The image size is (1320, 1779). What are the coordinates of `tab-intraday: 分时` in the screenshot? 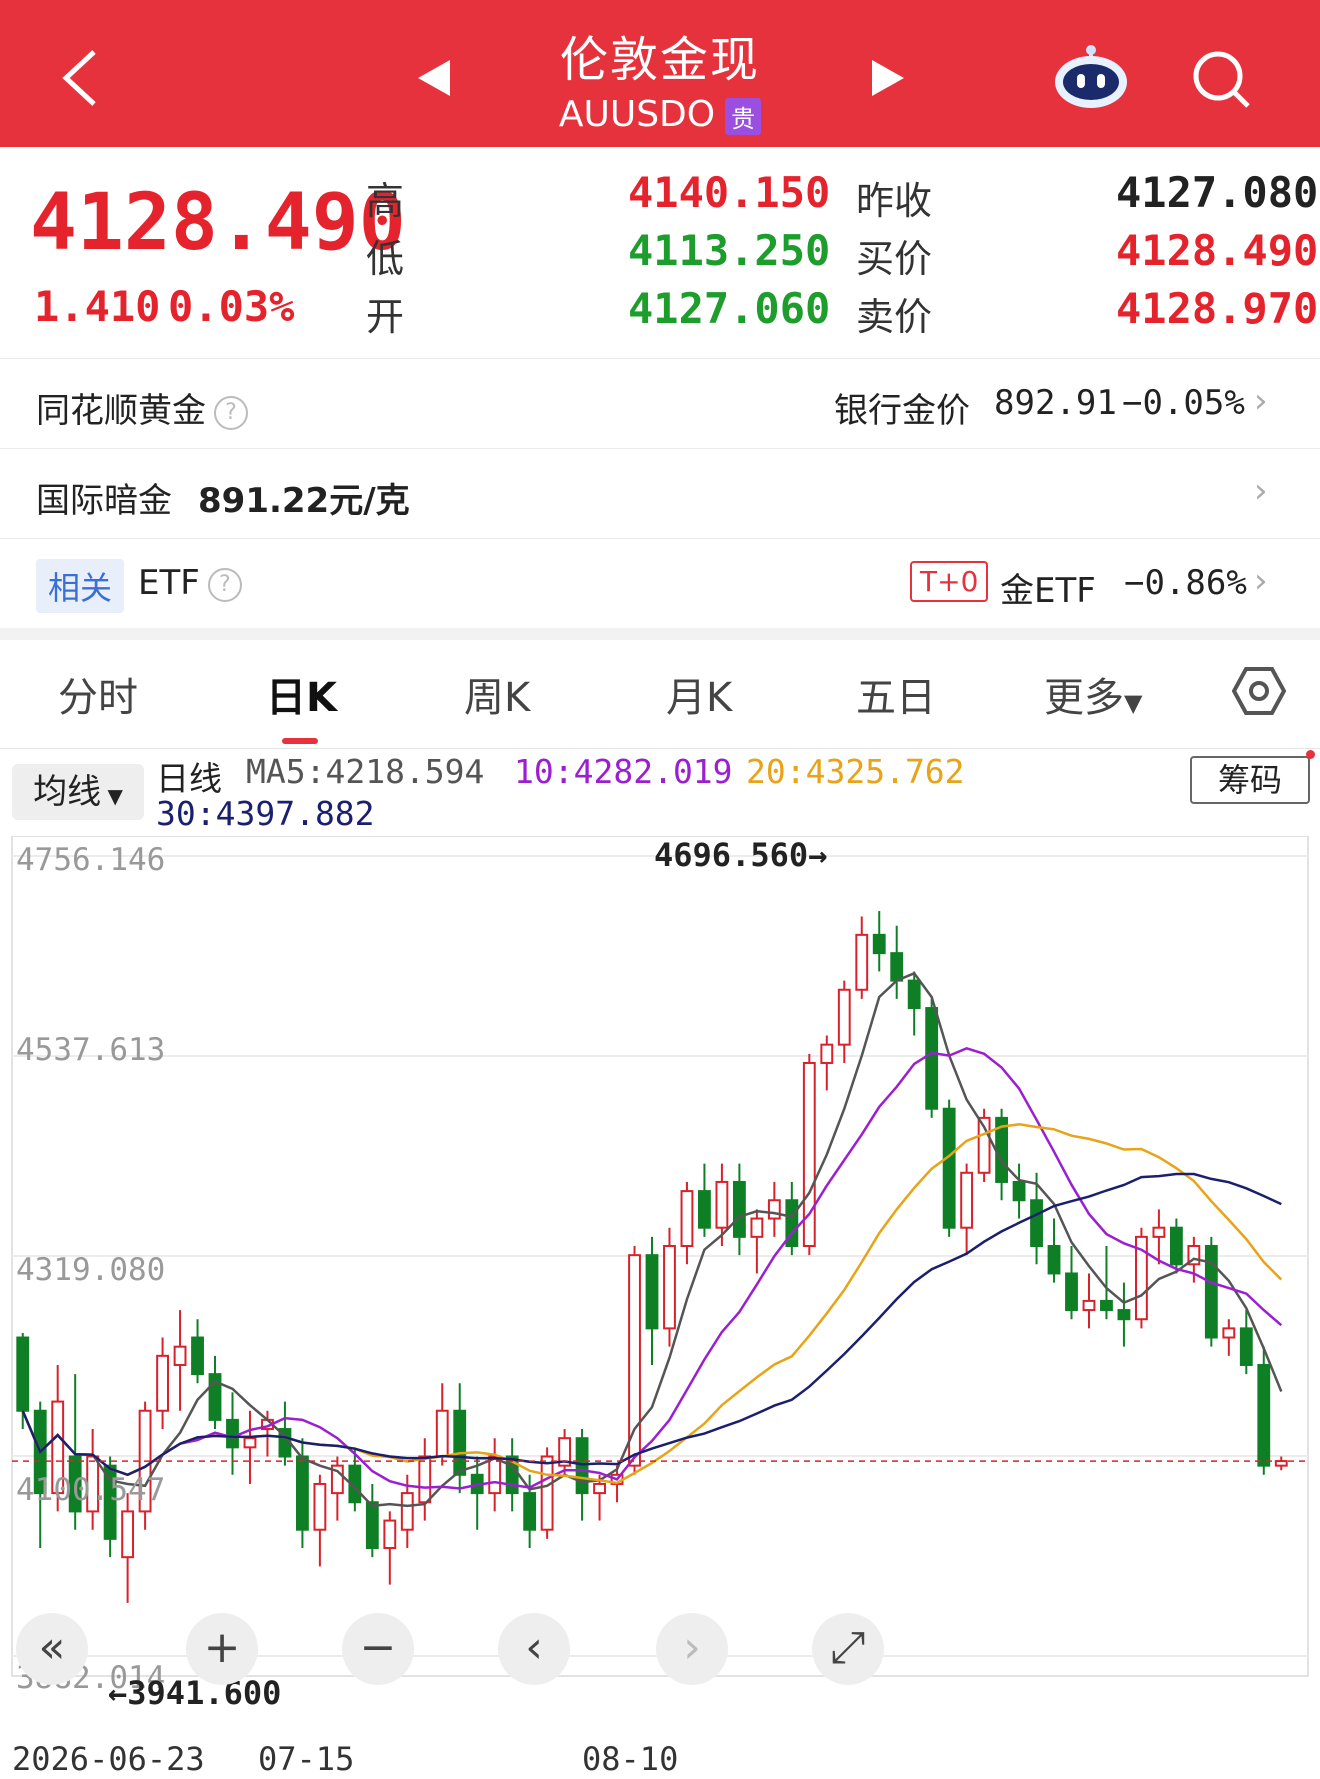 It's located at (98, 694).